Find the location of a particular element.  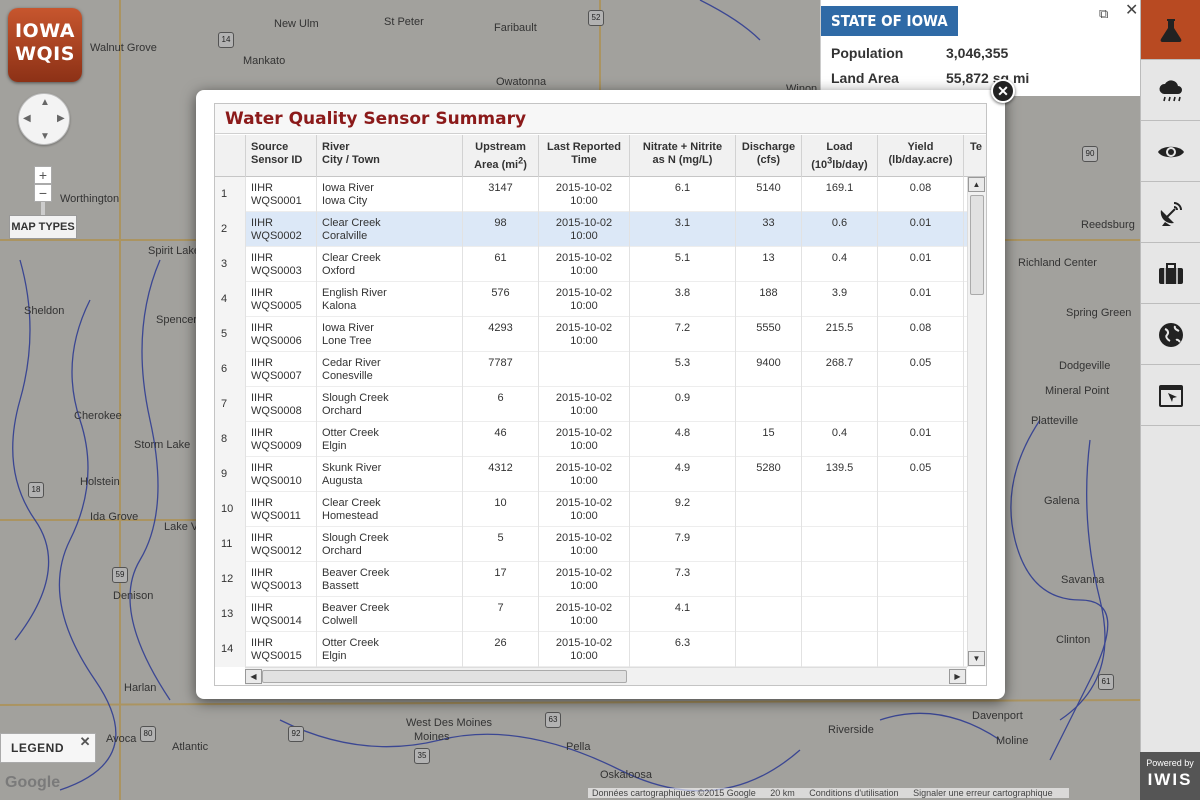

pan-up-icon: ▲ is located at coordinates (45, 102).